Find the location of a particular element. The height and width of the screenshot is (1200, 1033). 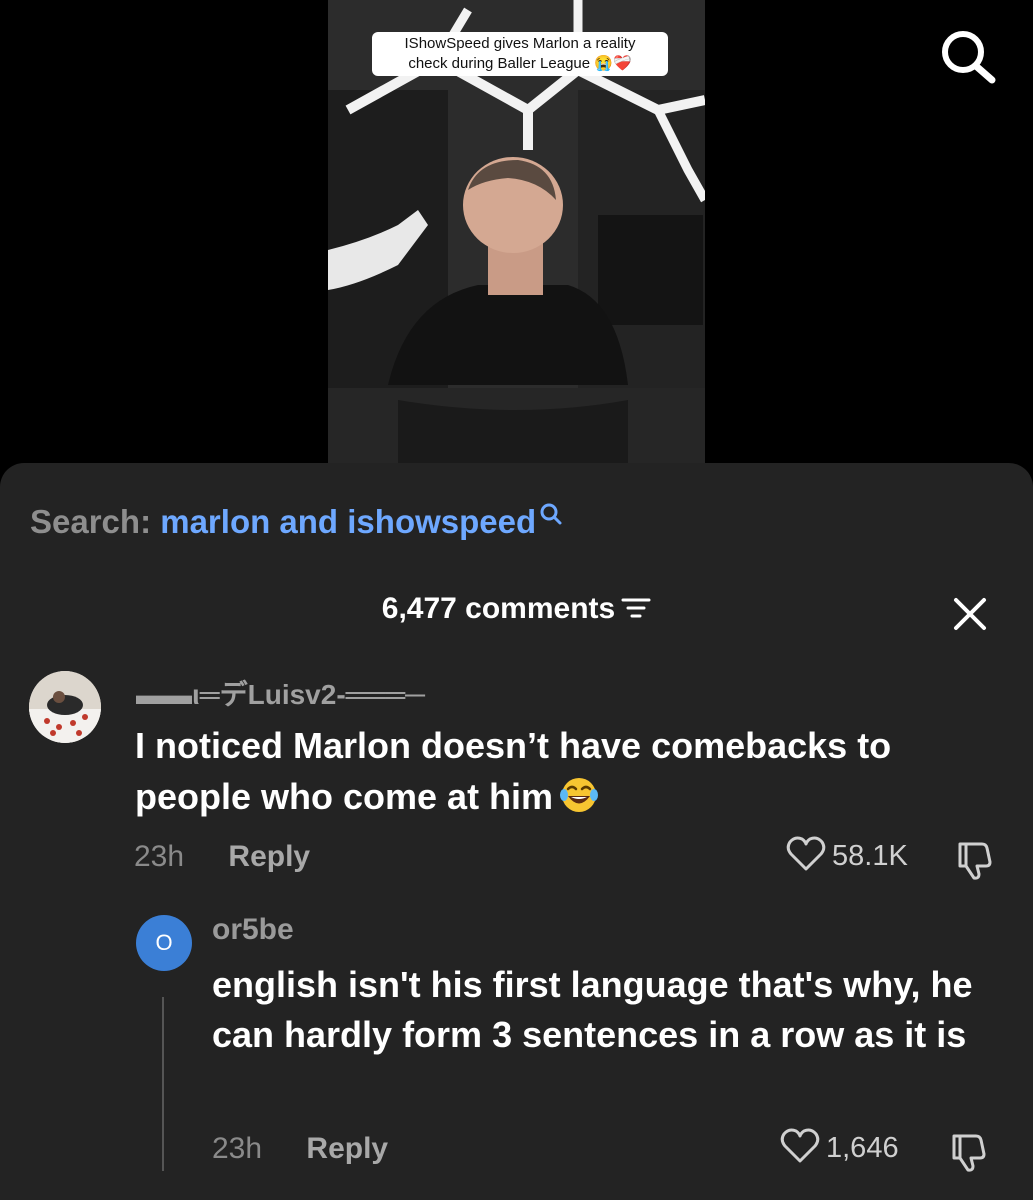

filter-icon is located at coordinates (636, 608).